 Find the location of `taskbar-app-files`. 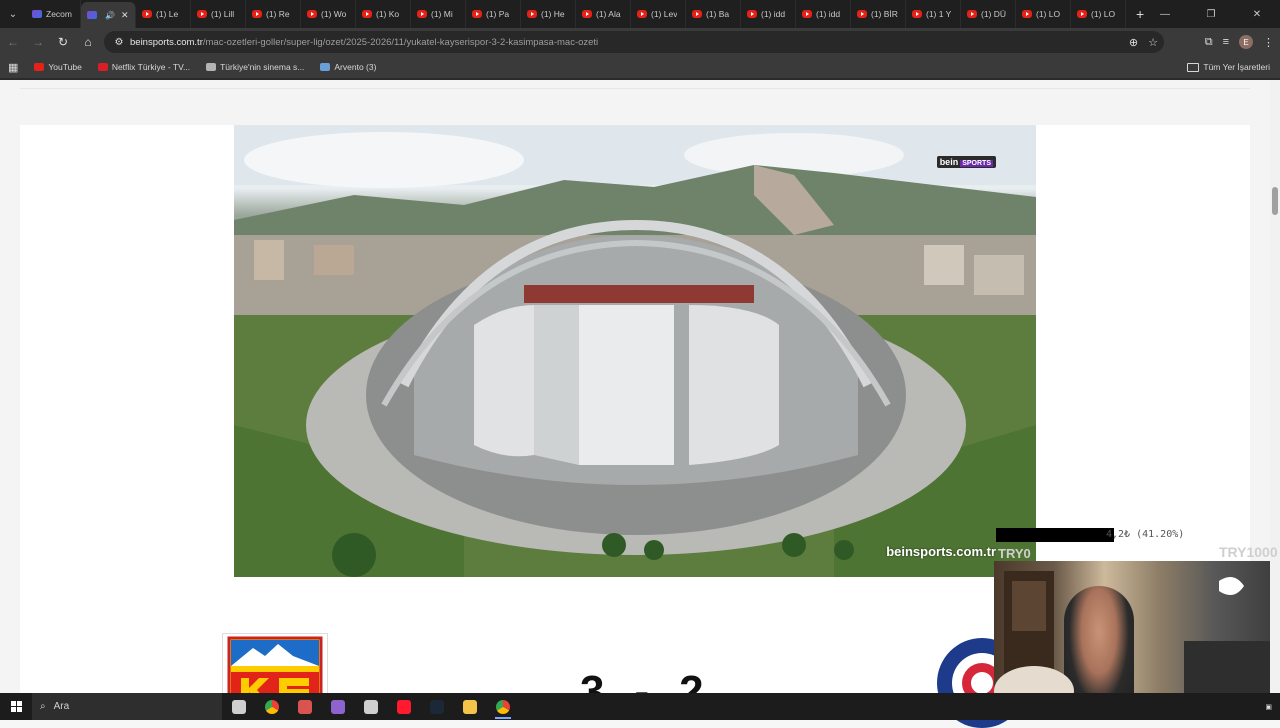

taskbar-app-files is located at coordinates (469, 706).